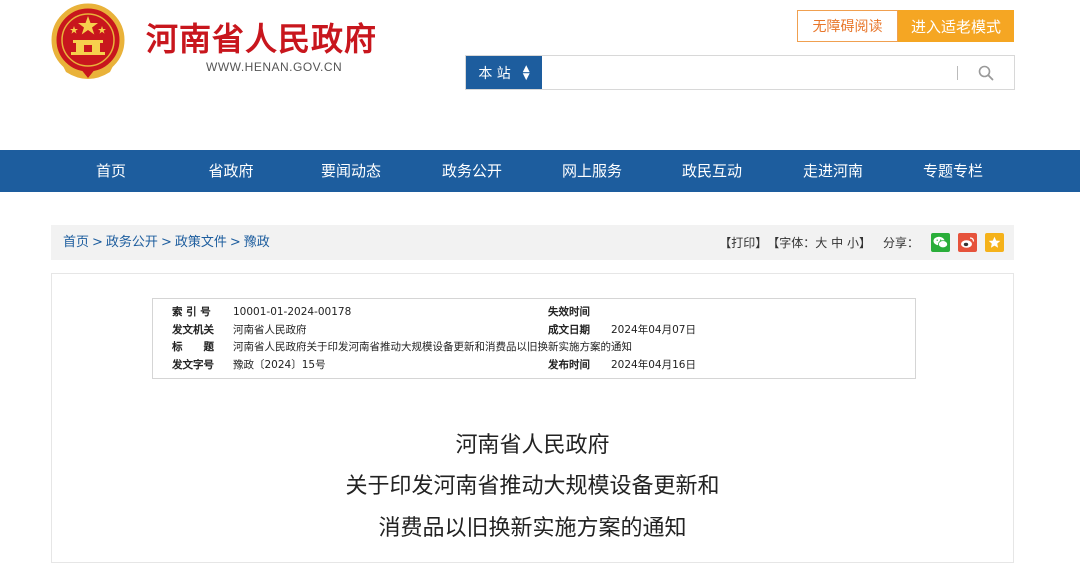  I want to click on elder-mode-button: 进入适老模式, so click(956, 26).